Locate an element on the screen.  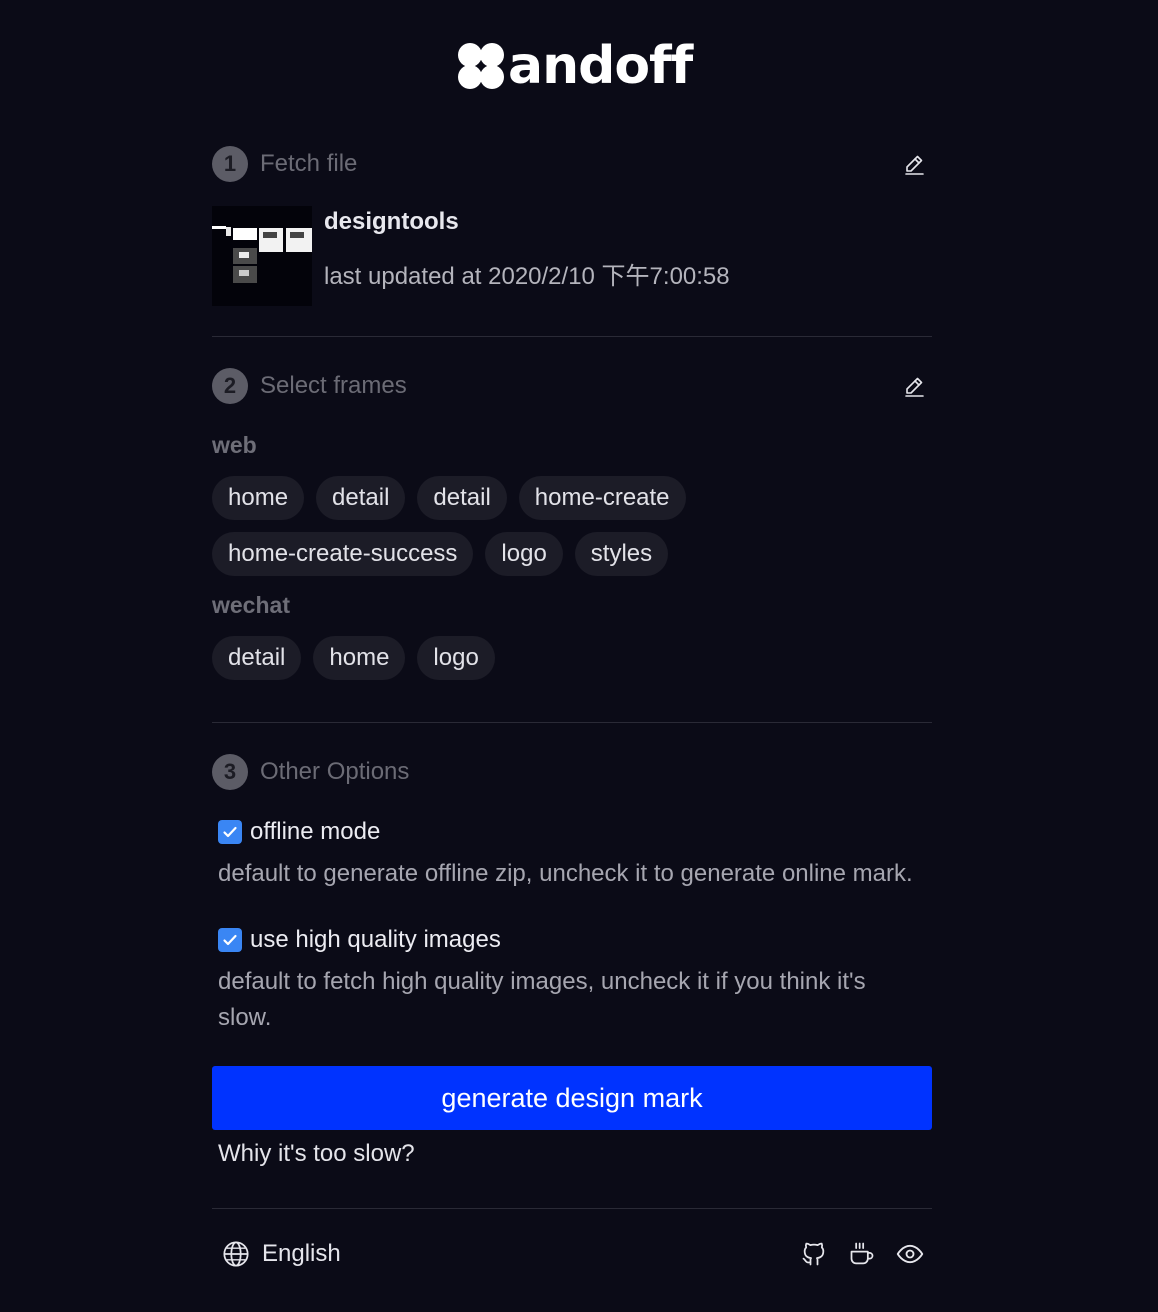
offline-mode-checkbox is located at coordinates (230, 832).